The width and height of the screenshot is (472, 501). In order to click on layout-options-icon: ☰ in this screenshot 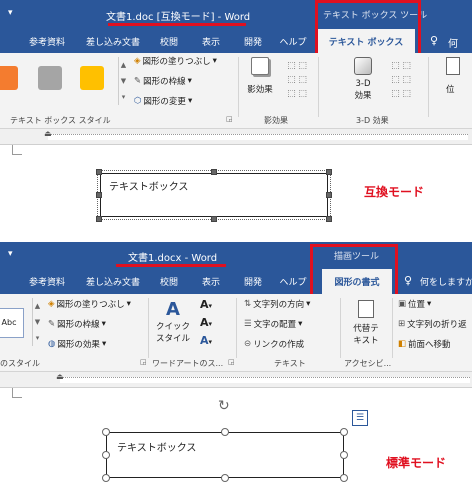, I will do `click(360, 418)`.